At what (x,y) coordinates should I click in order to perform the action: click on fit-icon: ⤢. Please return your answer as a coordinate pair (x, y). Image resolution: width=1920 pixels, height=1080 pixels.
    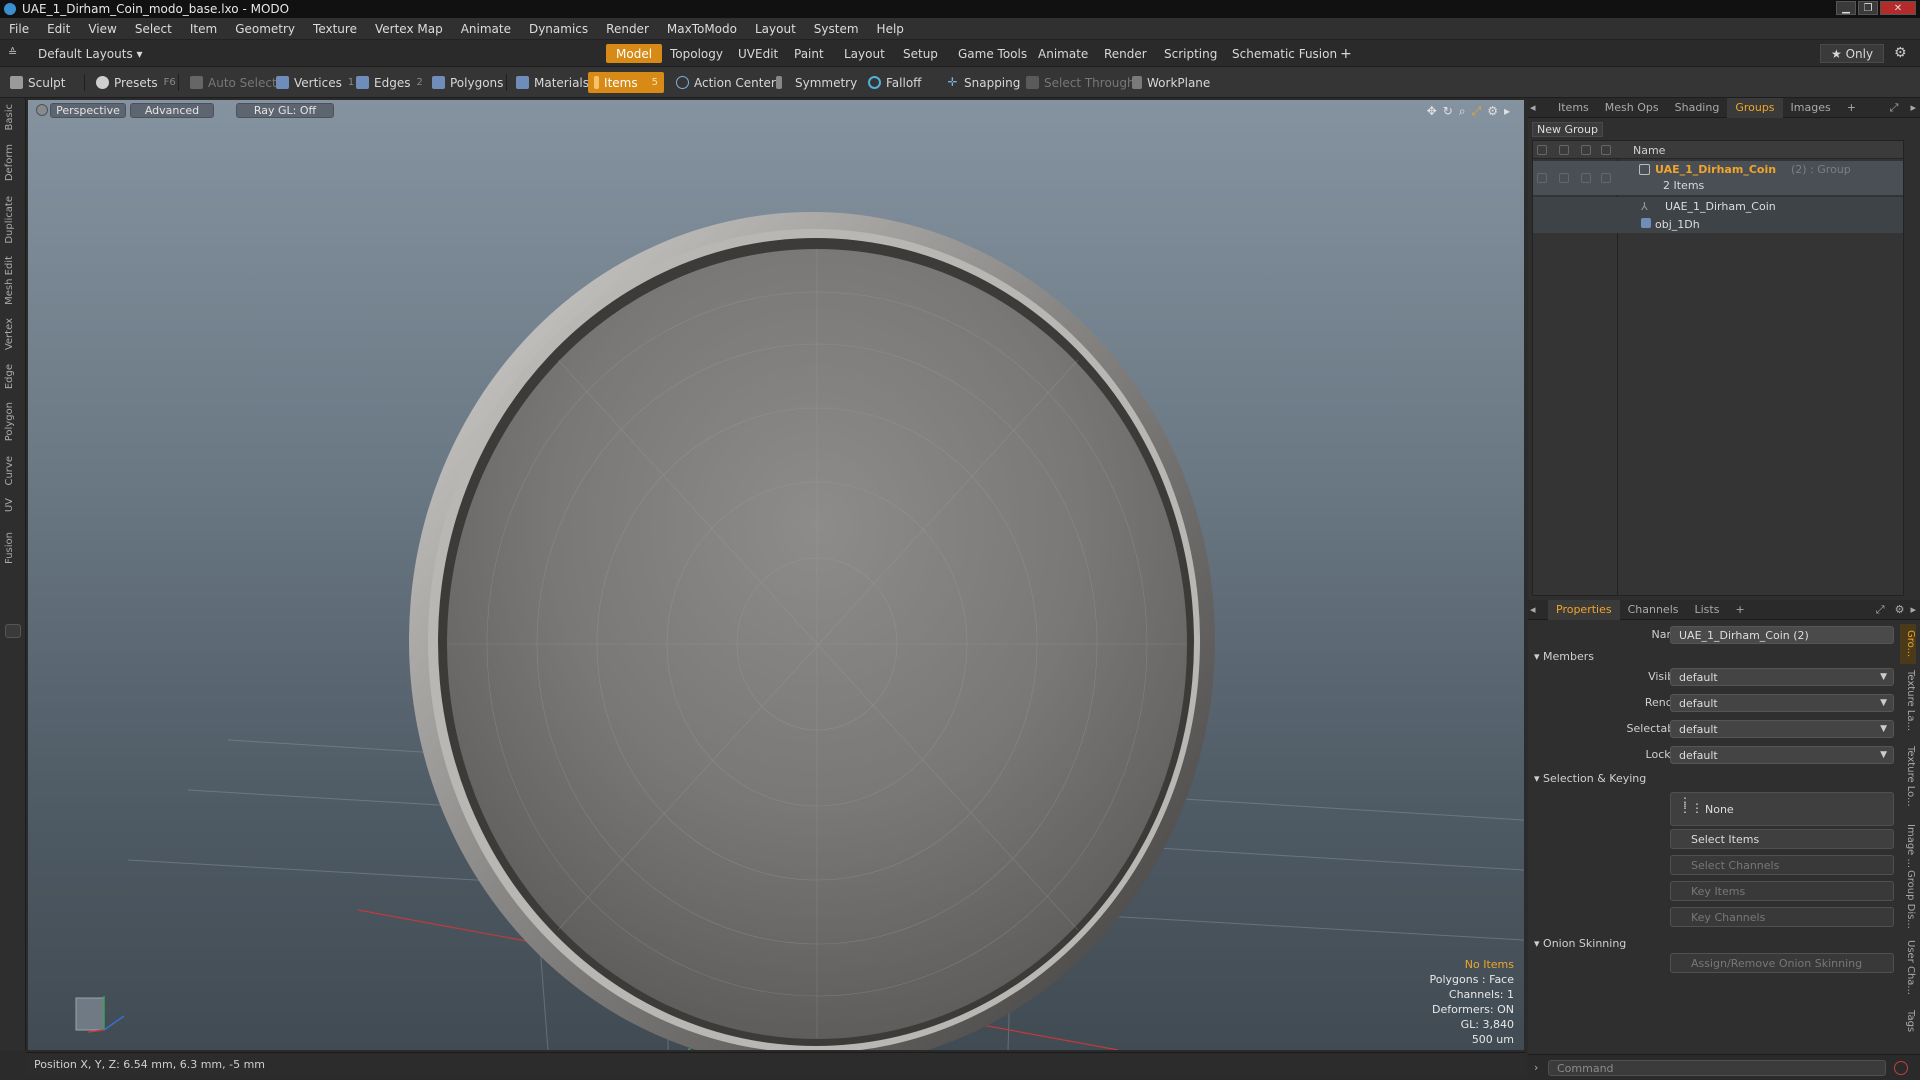
    Looking at the image, I should click on (1477, 111).